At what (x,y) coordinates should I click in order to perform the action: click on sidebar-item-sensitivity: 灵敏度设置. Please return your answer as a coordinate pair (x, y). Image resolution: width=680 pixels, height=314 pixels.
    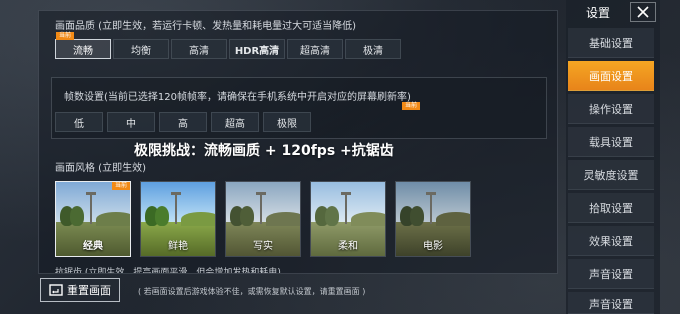
    Looking at the image, I should click on (611, 175).